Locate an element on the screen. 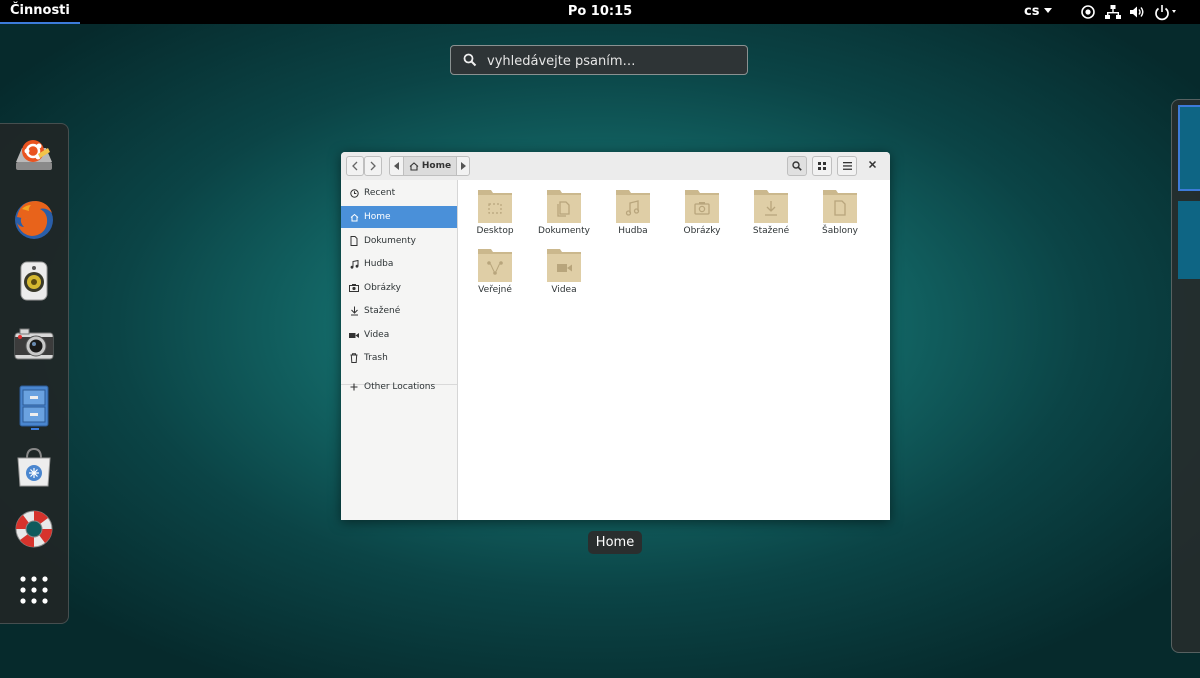 The width and height of the screenshot is (1200, 678). show-applications-grid-icon is located at coordinates (34, 590).